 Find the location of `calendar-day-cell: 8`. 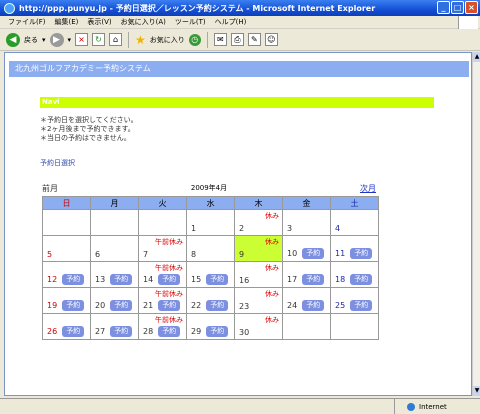

calendar-day-cell: 8 is located at coordinates (210, 248).